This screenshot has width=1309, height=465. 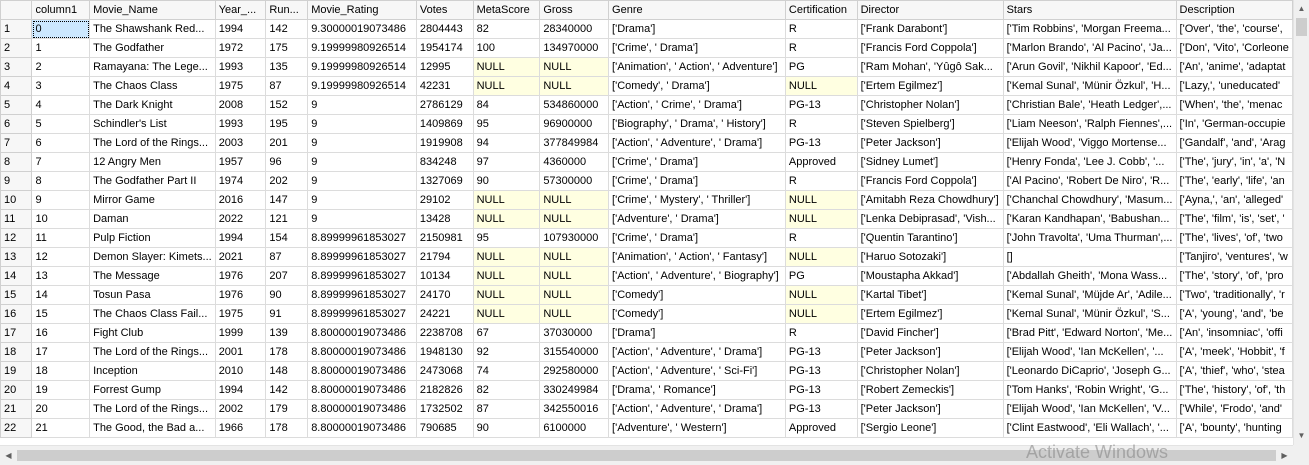 I want to click on grid-cell: 91, so click(x=287, y=314).